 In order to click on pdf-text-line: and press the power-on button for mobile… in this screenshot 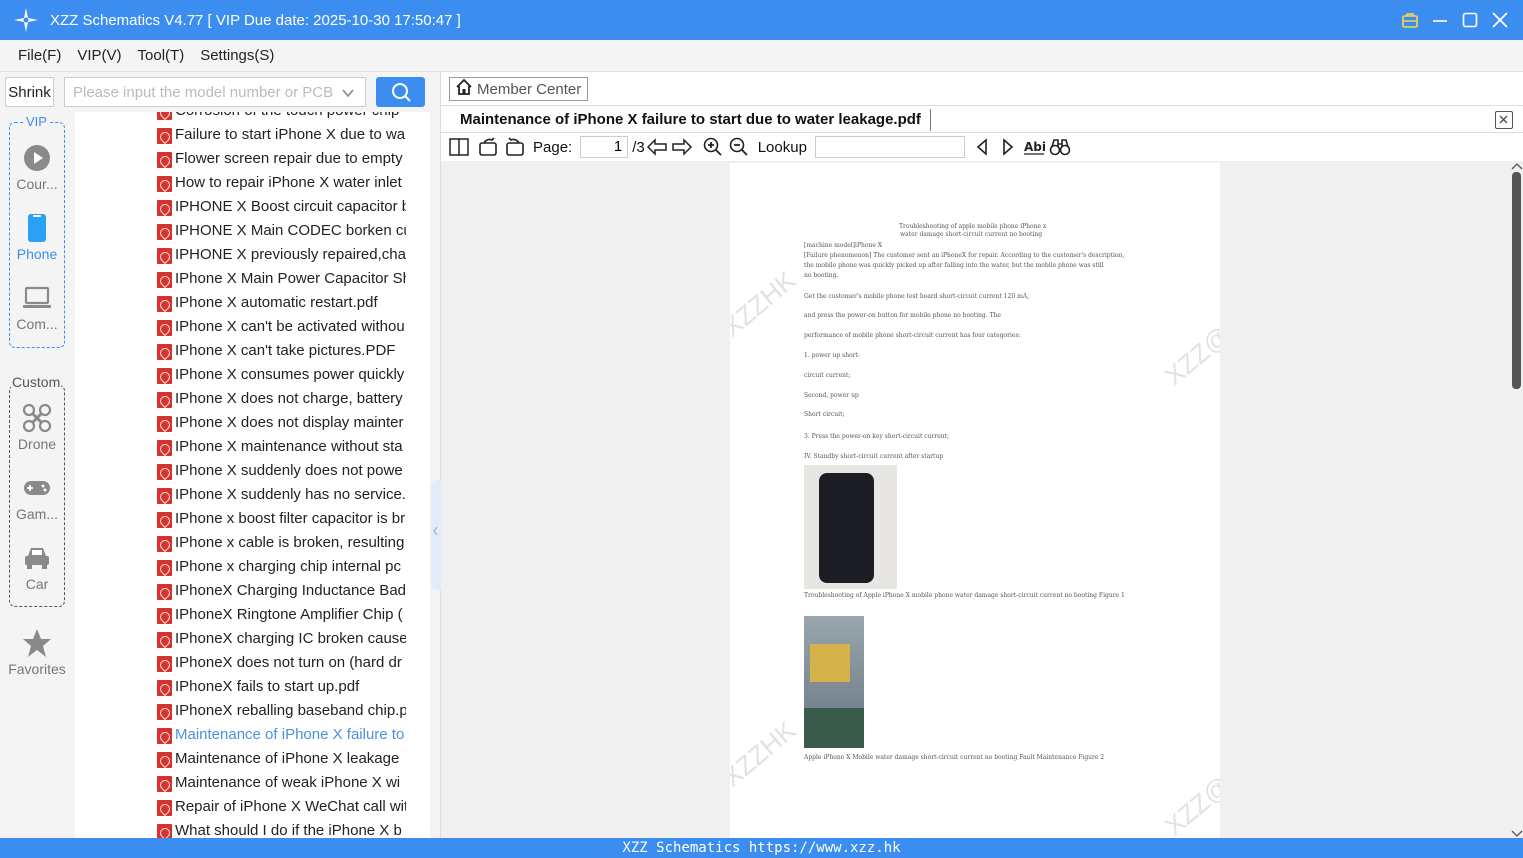, I will do `click(902, 315)`.